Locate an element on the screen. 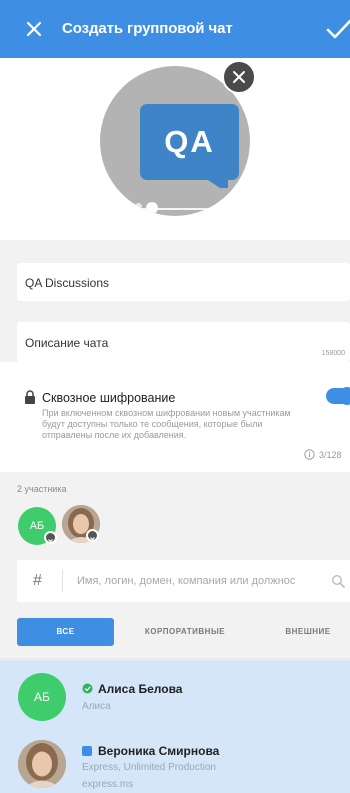  contact-avatar is located at coordinates (42, 764).